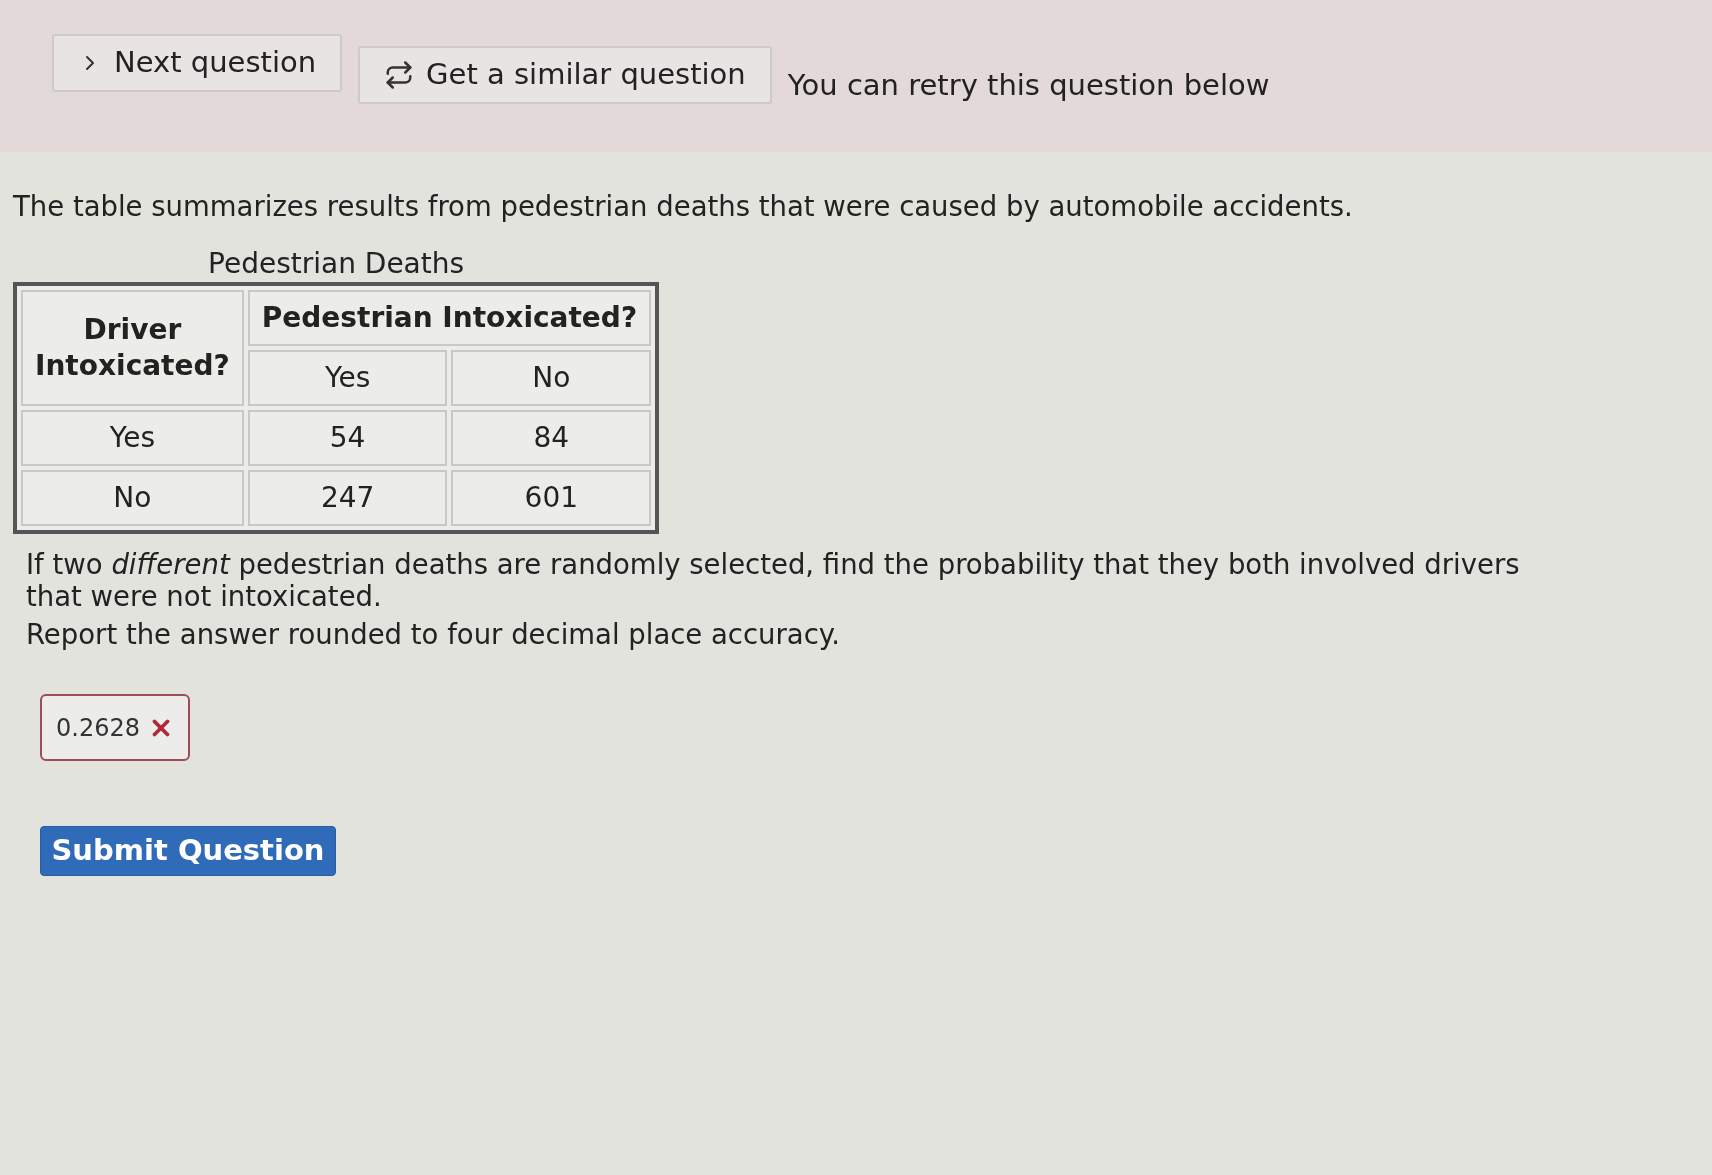 The width and height of the screenshot is (1712, 1175). Describe the element at coordinates (551, 378) in the screenshot. I see `table-header-cell: No` at that location.